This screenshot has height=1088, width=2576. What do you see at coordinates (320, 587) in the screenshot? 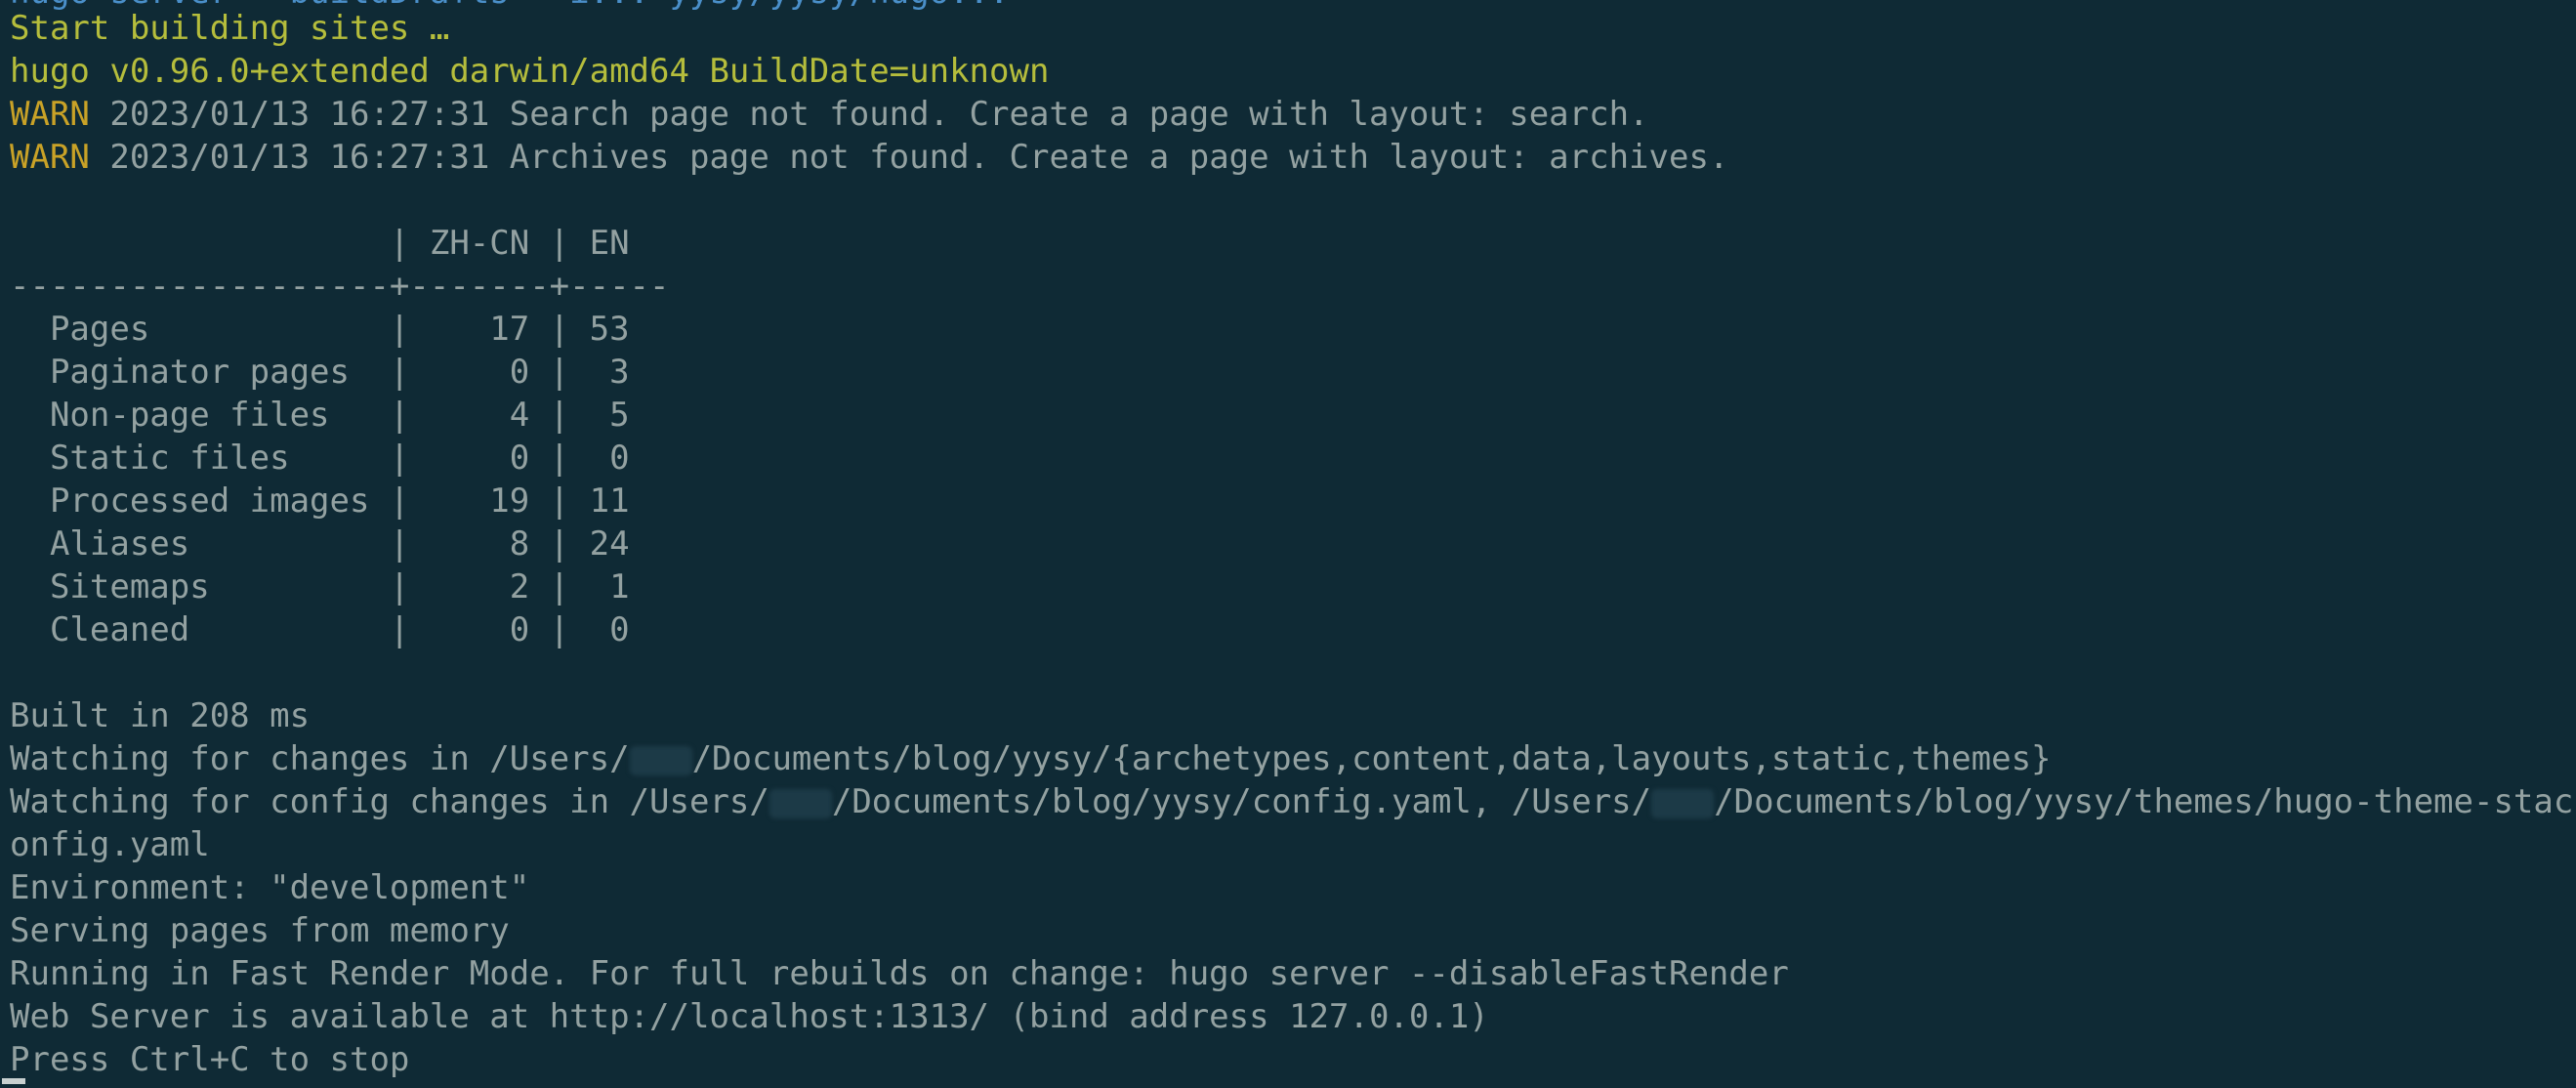
I see `stats-row-sitemaps: Sitemaps | 2 | 1` at bounding box center [320, 587].